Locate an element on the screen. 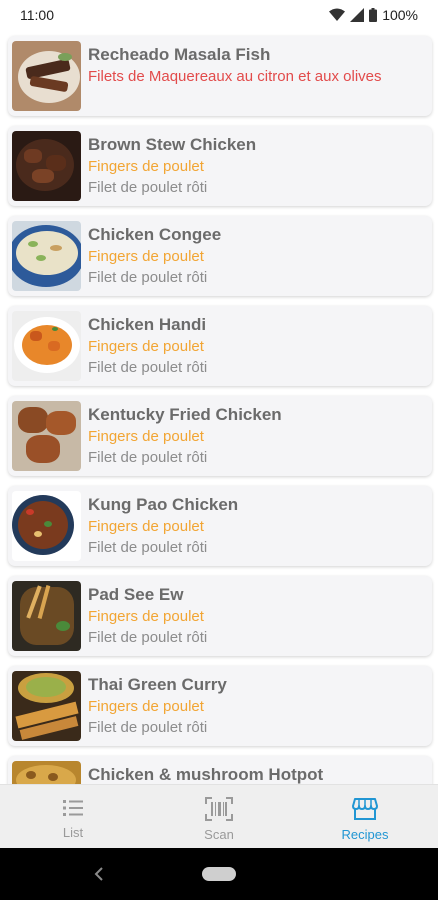 This screenshot has width=438, height=900. home-button is located at coordinates (219, 874).